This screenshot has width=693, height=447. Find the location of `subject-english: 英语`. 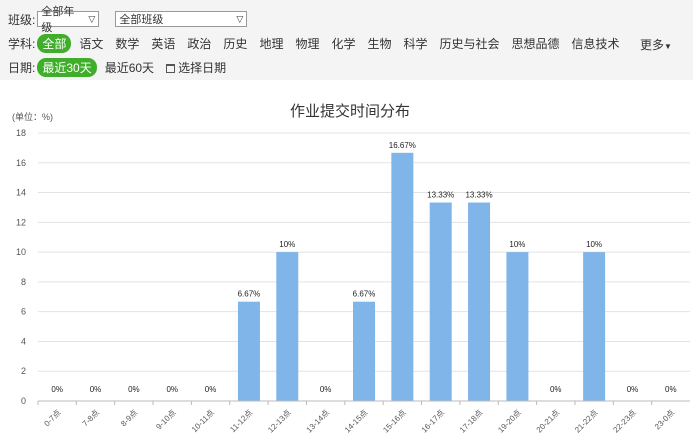

subject-english: 英语 is located at coordinates (163, 43).